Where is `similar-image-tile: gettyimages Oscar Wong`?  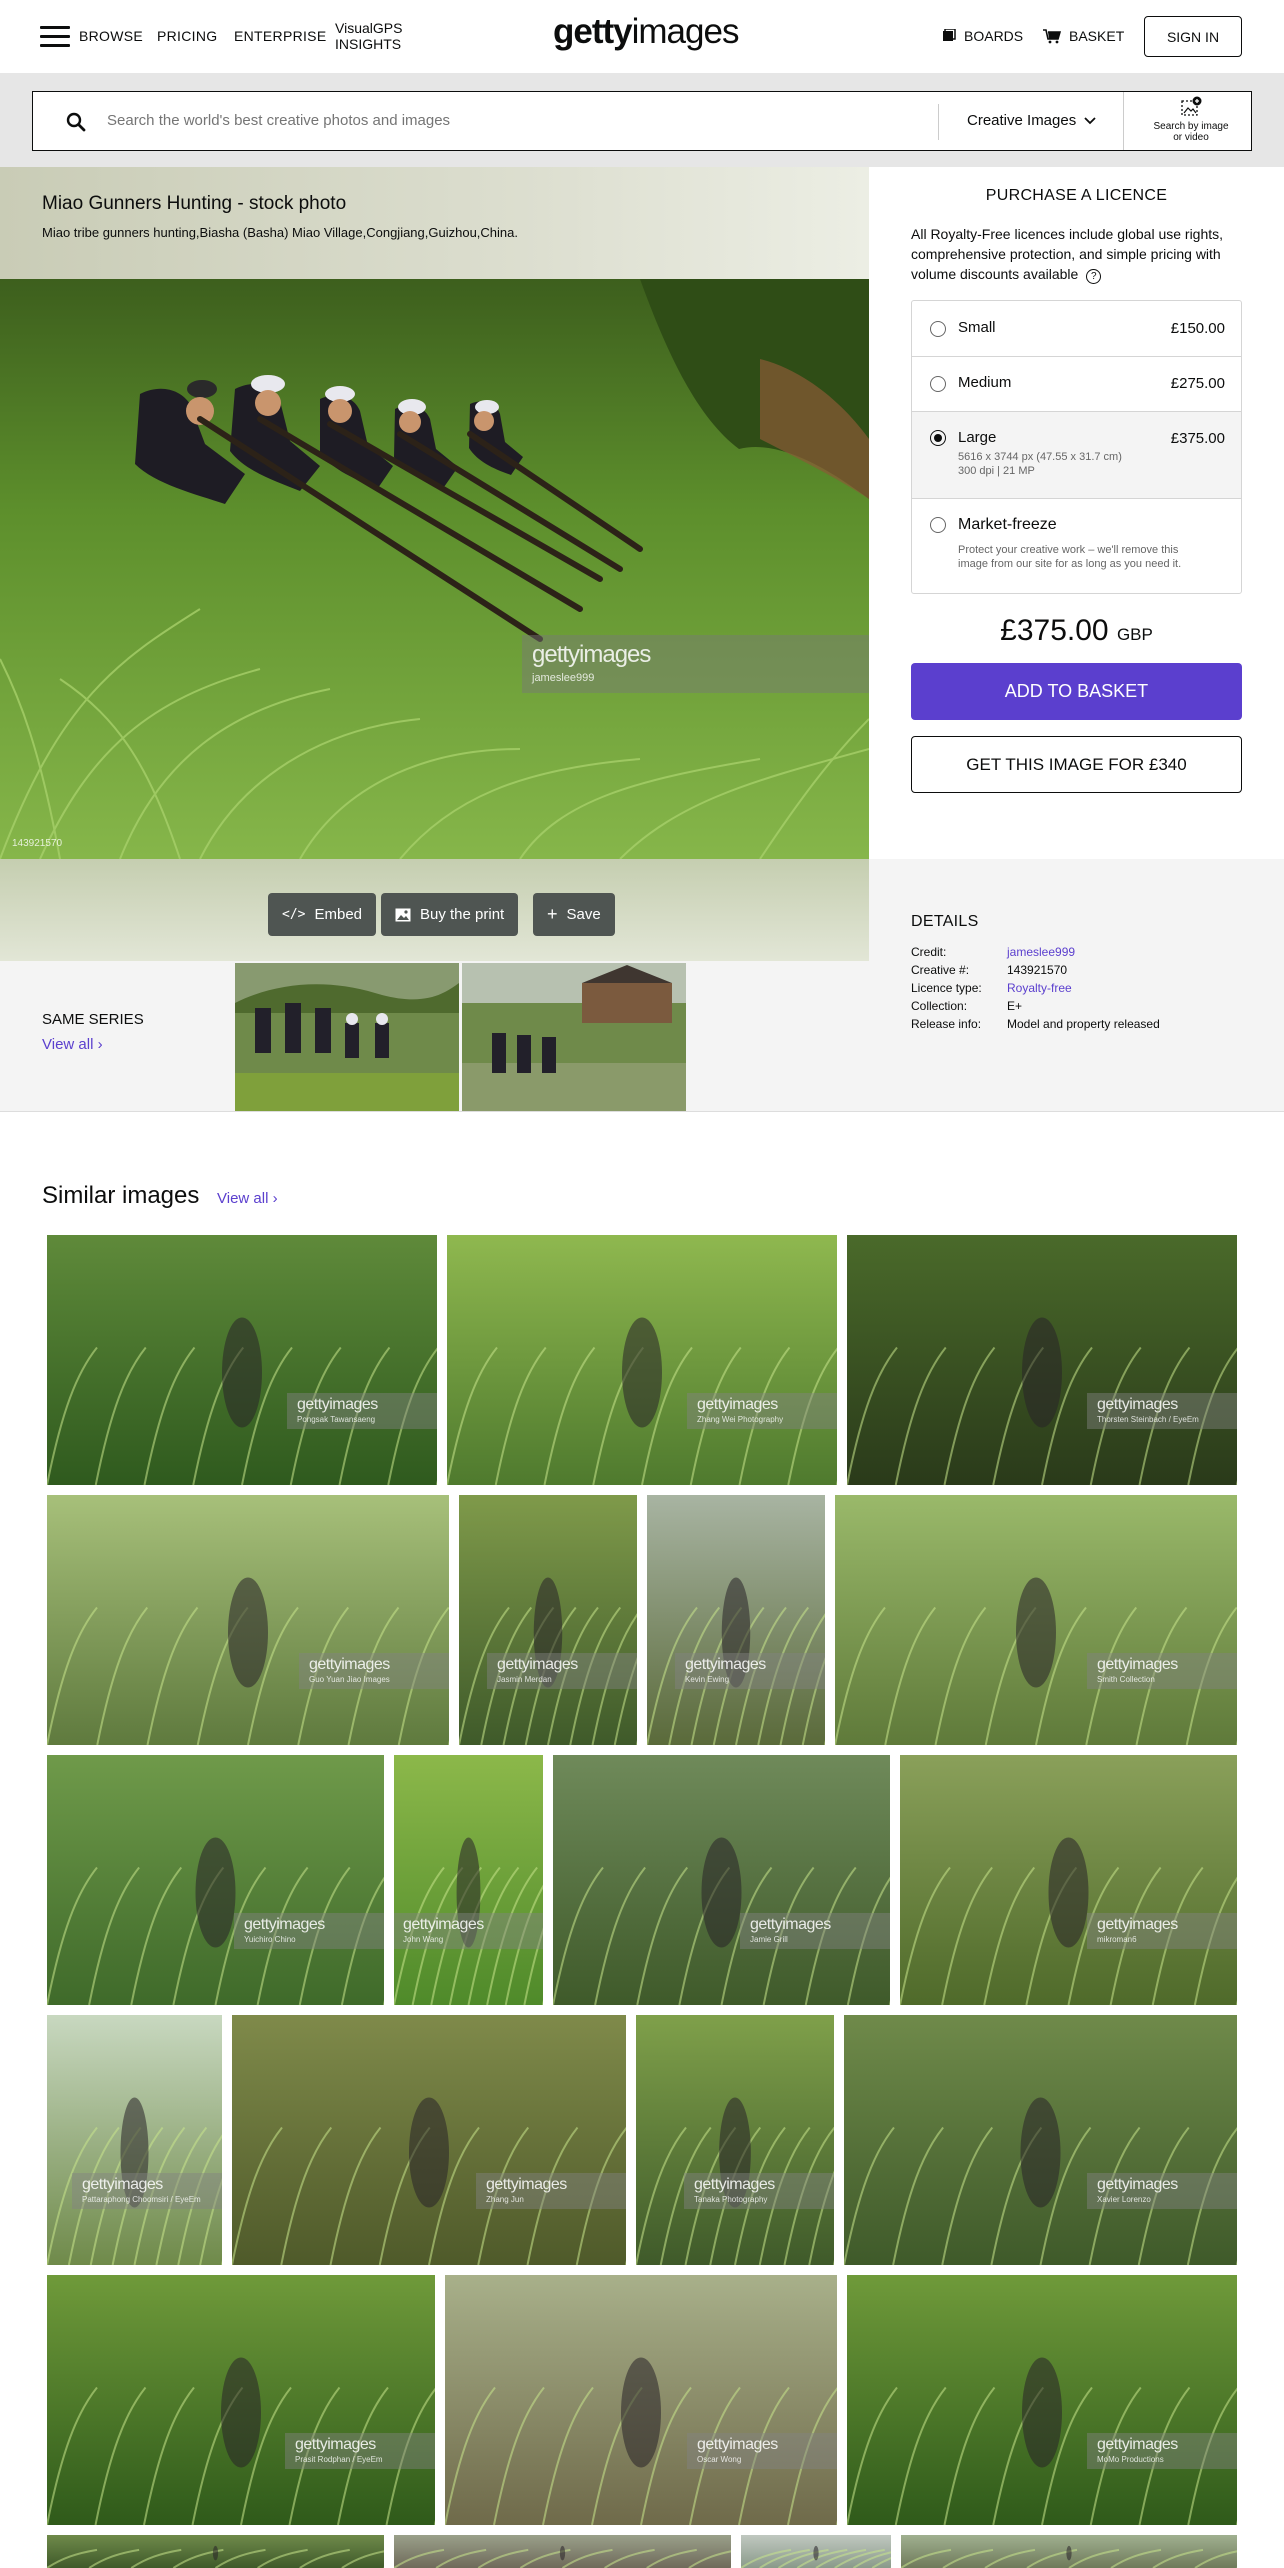 similar-image-tile: gettyimages Oscar Wong is located at coordinates (641, 2400).